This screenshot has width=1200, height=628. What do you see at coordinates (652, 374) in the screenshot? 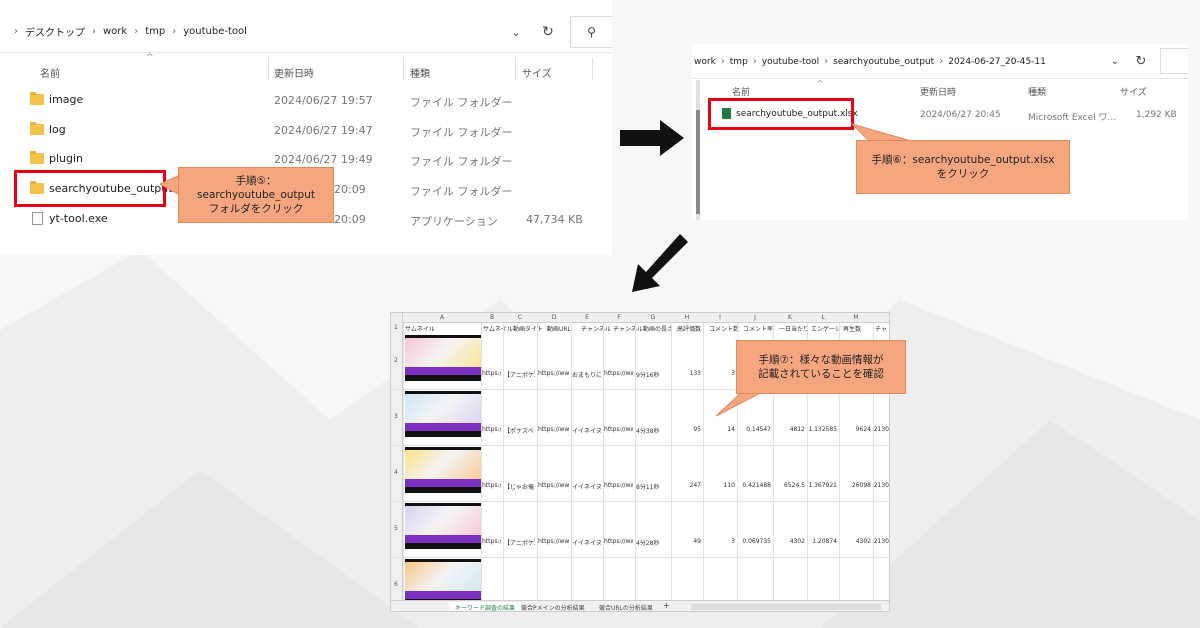
I see `data-cell: 9分16秒` at bounding box center [652, 374].